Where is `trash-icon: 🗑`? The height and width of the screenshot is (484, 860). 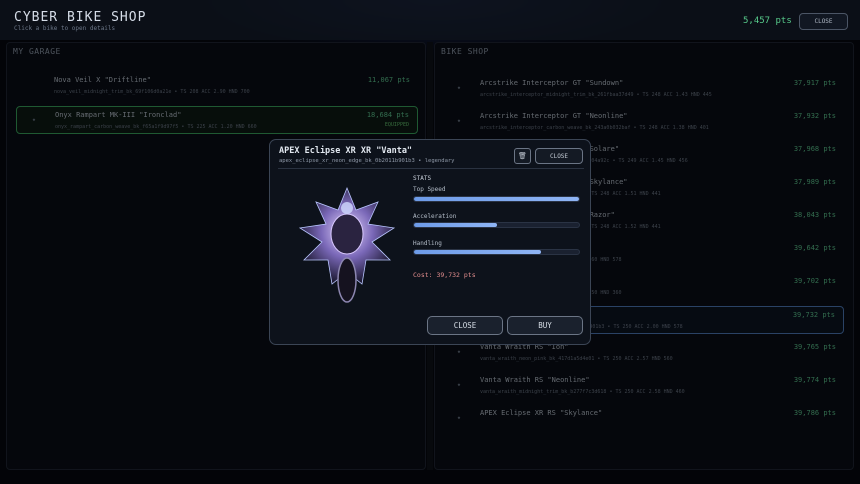 trash-icon: 🗑 is located at coordinates (522, 156).